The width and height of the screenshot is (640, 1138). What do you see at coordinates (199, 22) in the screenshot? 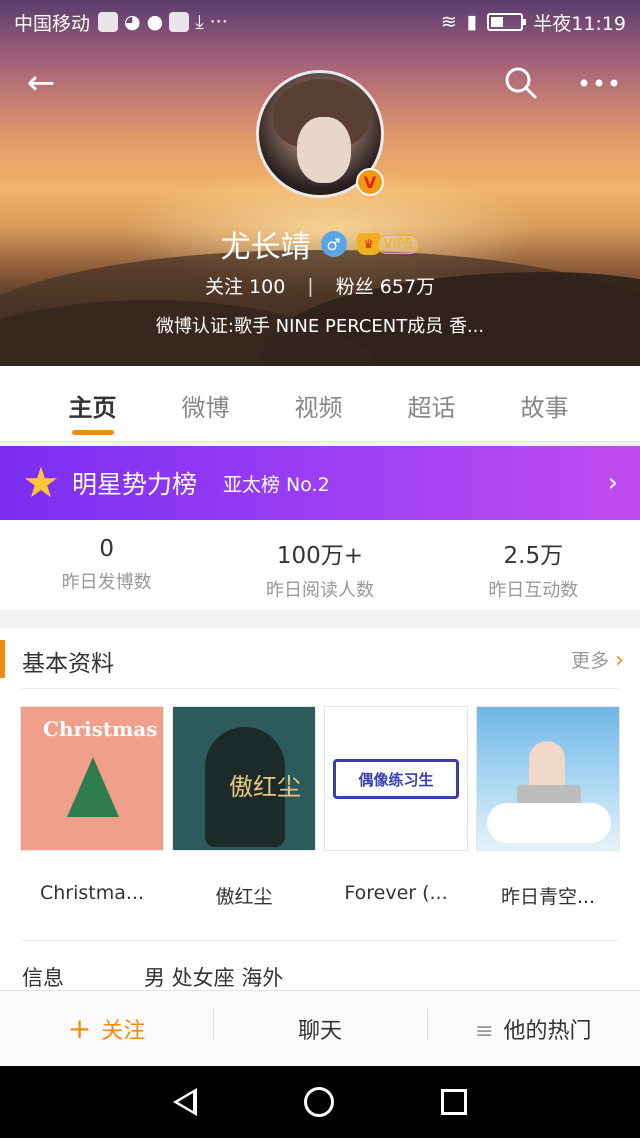
I see `download-icon: ⤓` at bounding box center [199, 22].